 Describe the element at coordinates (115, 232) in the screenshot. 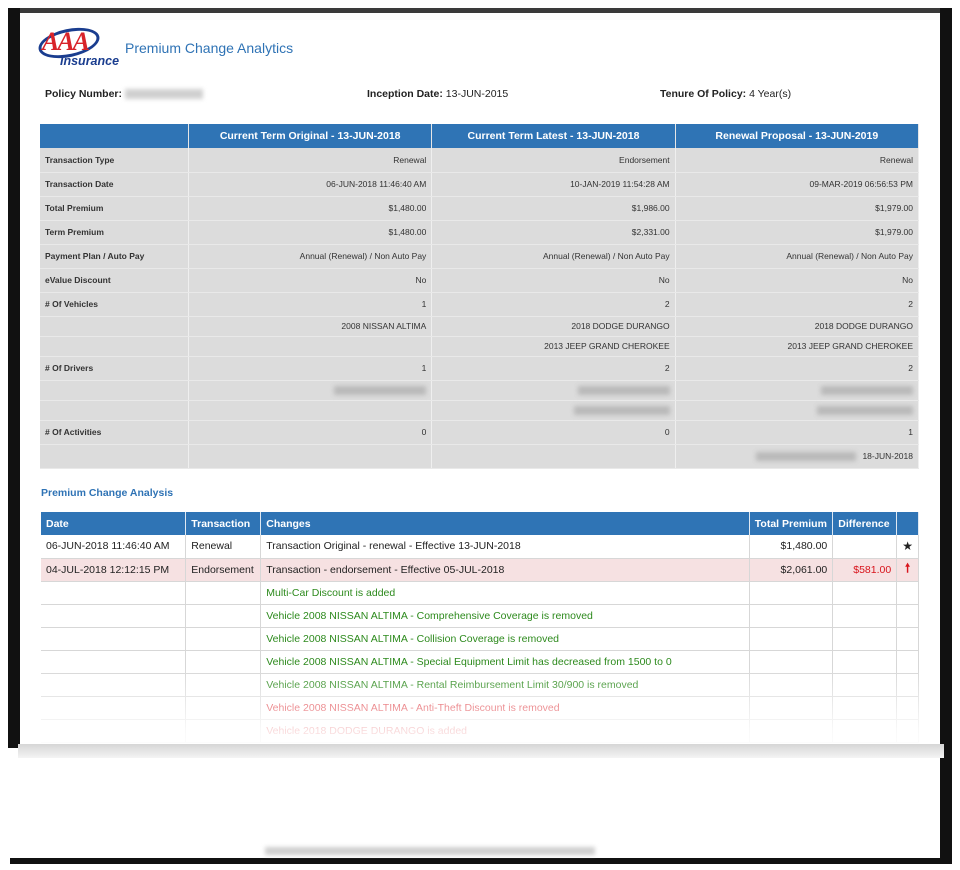

I see `summary-label: Term Premium` at that location.